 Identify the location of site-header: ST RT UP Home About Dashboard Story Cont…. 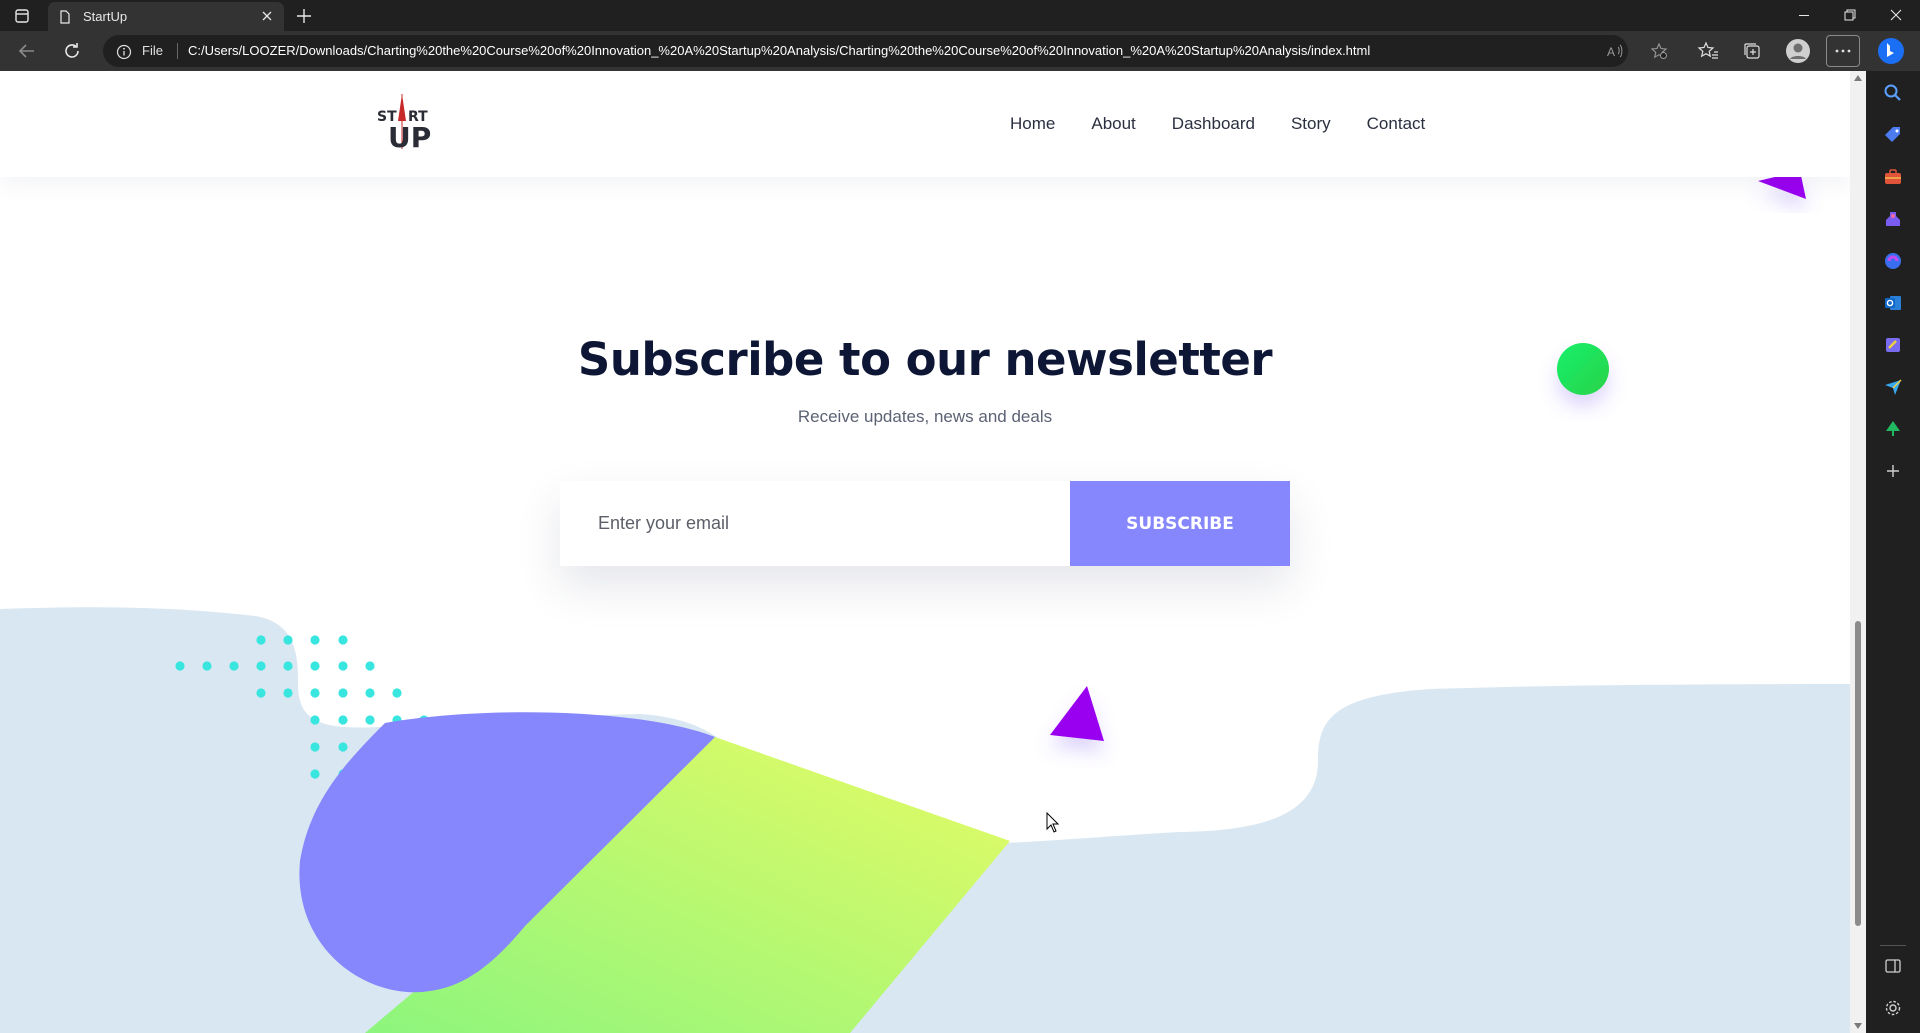
(925, 124).